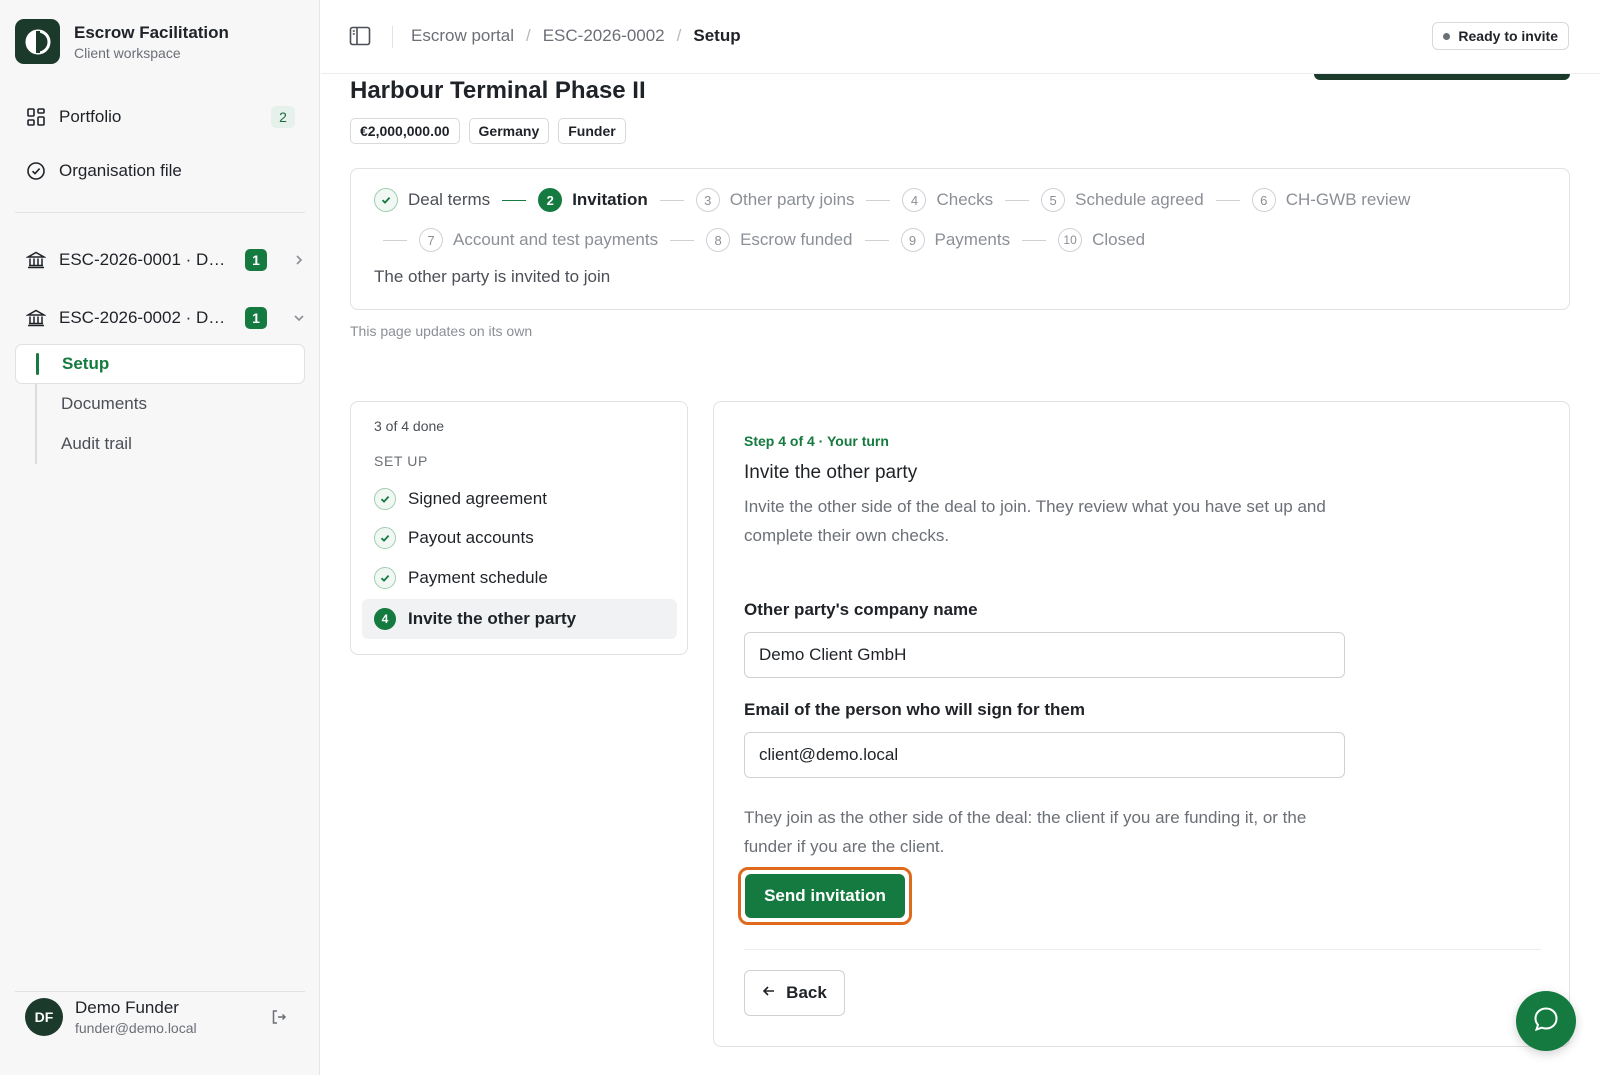 The height and width of the screenshot is (1075, 1600). Describe the element at coordinates (160, 444) in the screenshot. I see `subnav-item-audit-trail: Audit trail` at that location.